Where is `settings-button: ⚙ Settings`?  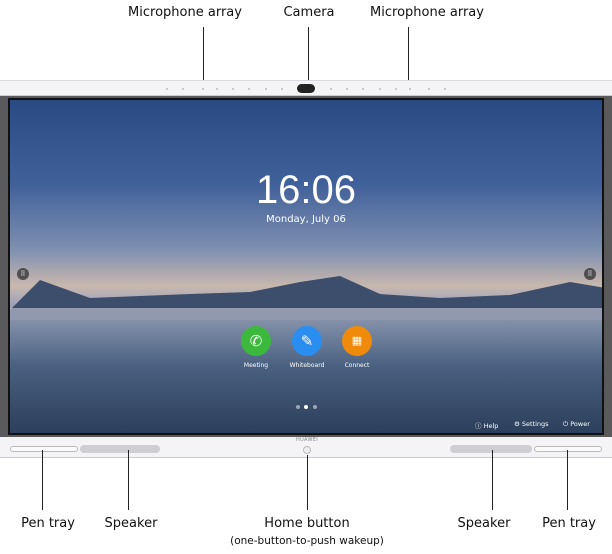 settings-button: ⚙ Settings is located at coordinates (531, 424).